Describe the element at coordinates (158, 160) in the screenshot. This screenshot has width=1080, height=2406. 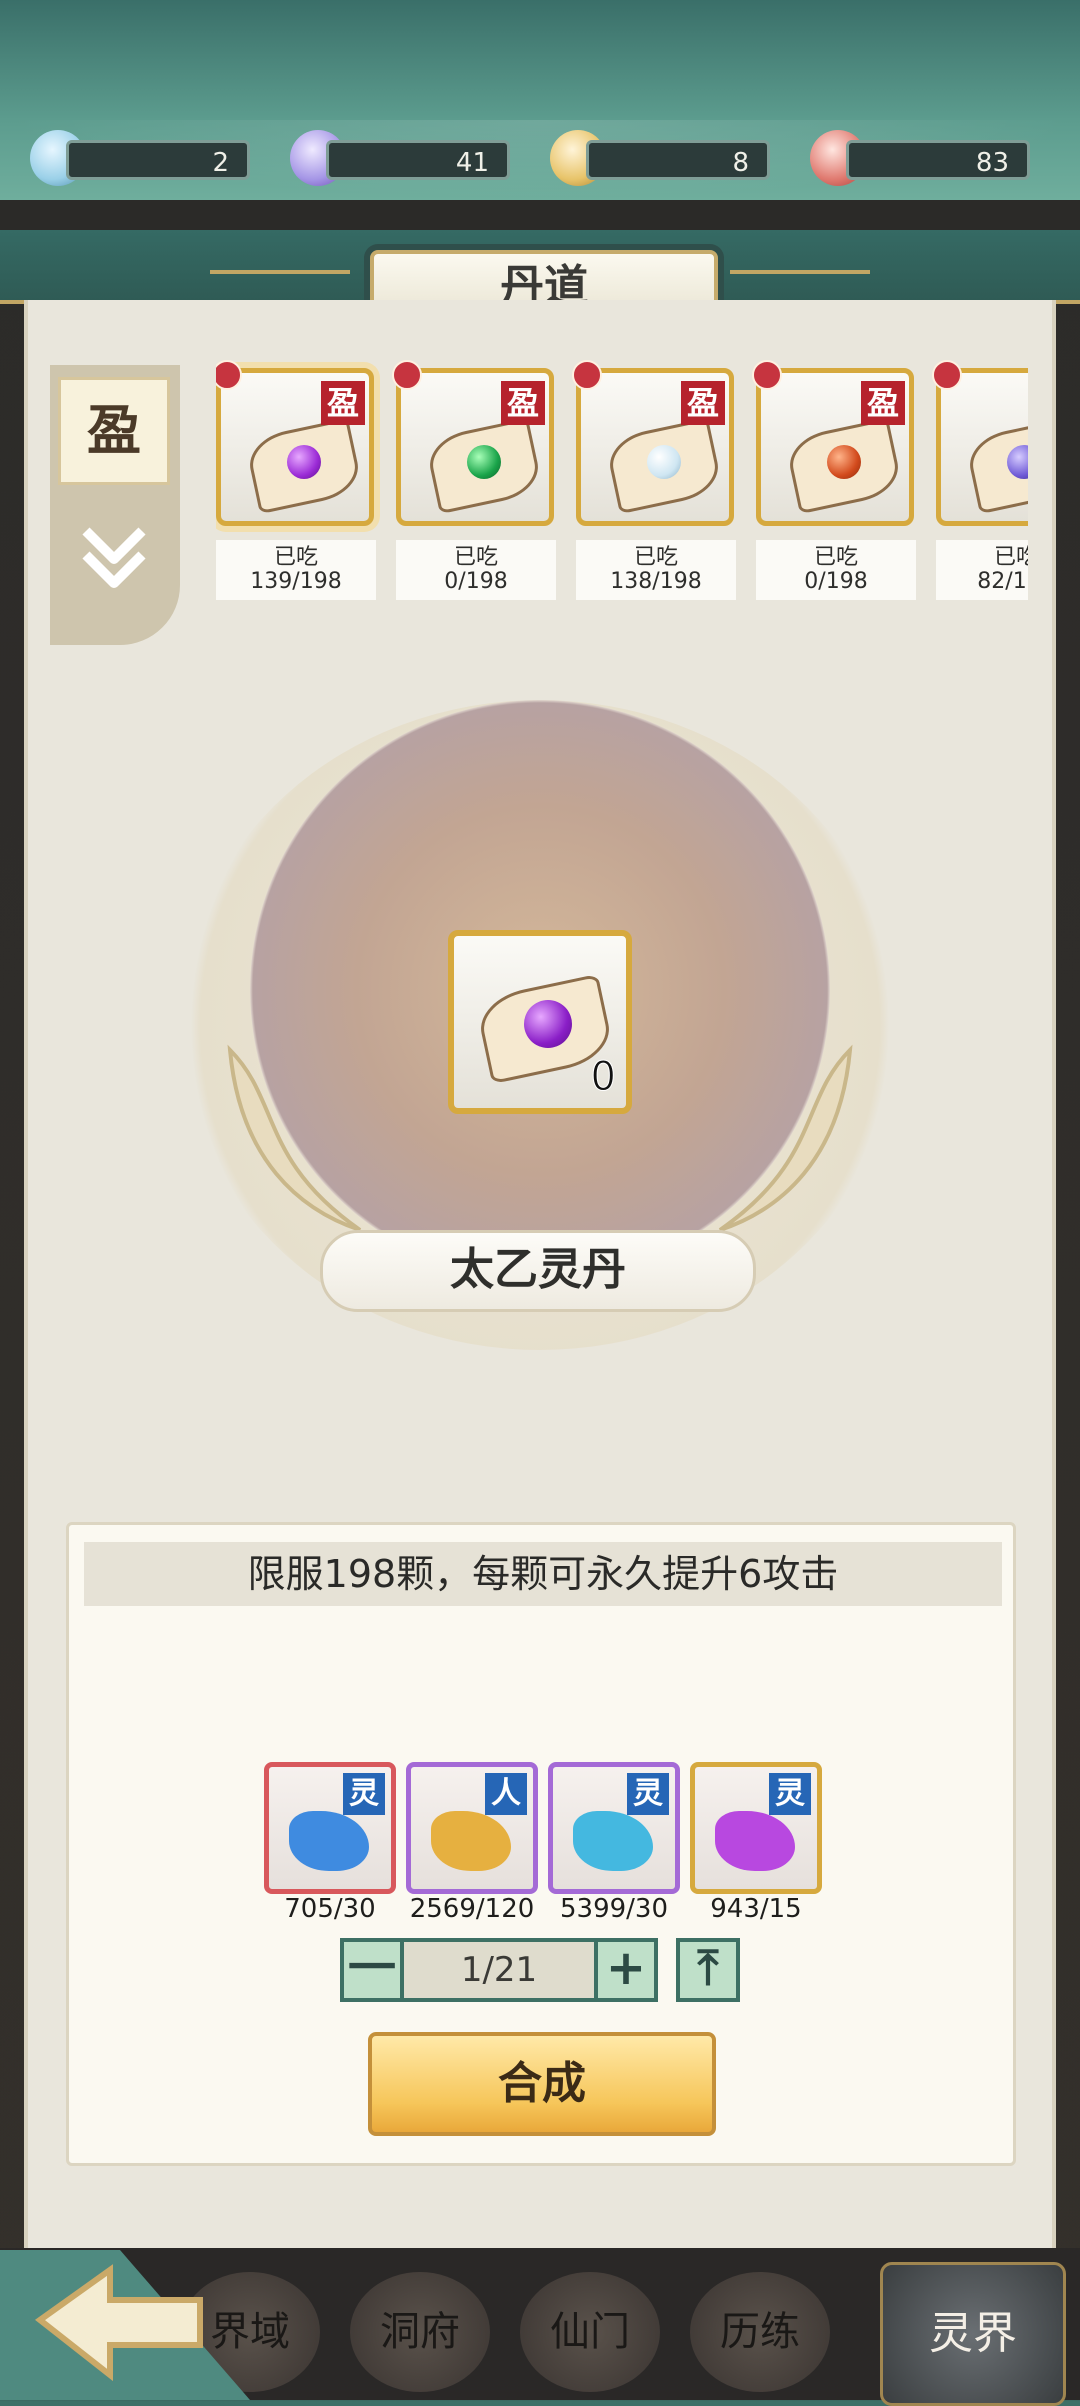
I see `resource-value: 2` at that location.